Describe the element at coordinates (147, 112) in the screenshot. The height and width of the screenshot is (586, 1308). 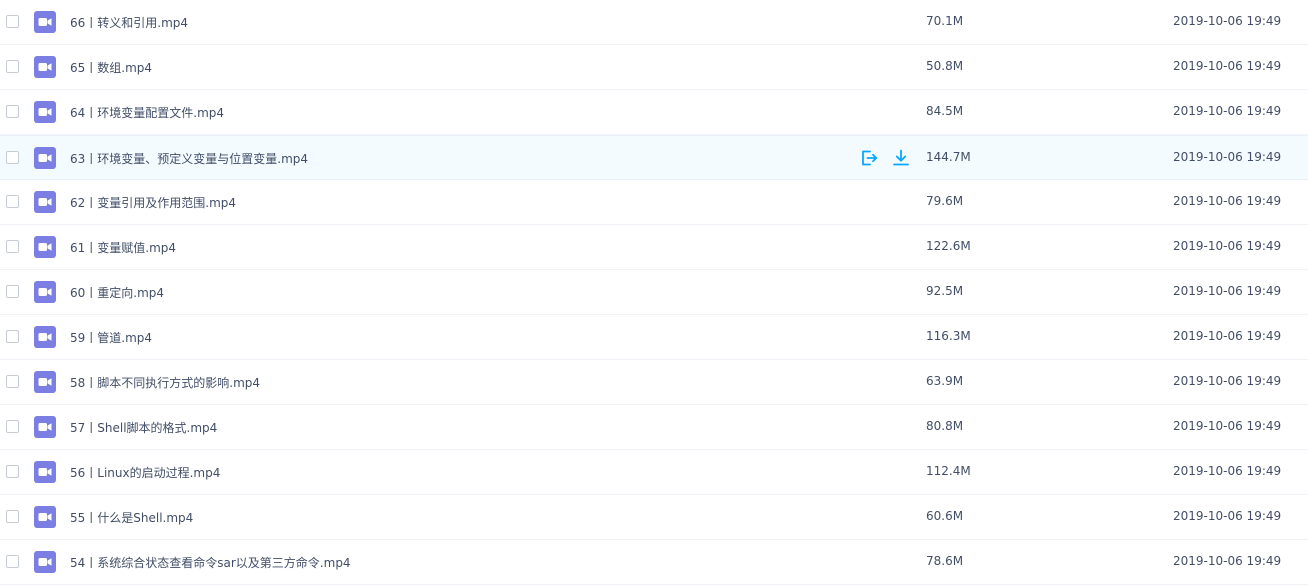
I see `file-name: 64丨环境变量配置文件.mp4` at that location.